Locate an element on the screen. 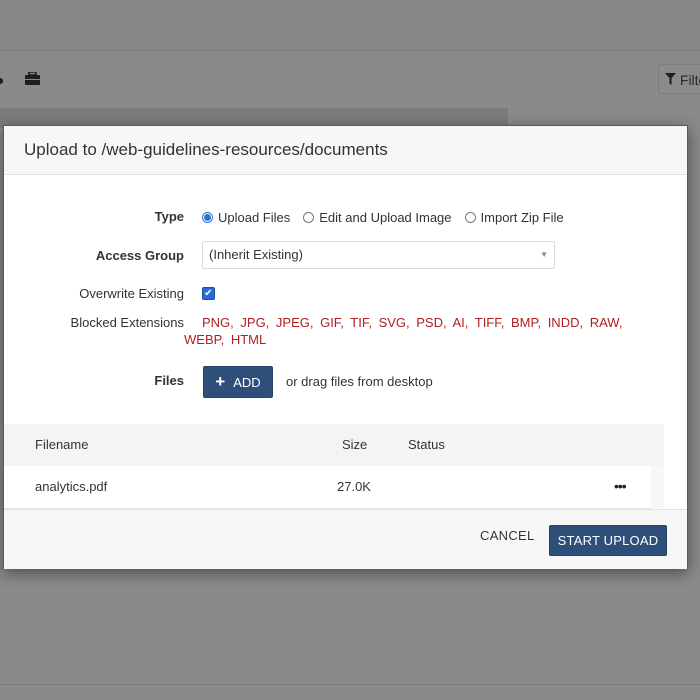 Image resolution: width=700 pixels, height=700 pixels. column-status: Status is located at coordinates (426, 444).